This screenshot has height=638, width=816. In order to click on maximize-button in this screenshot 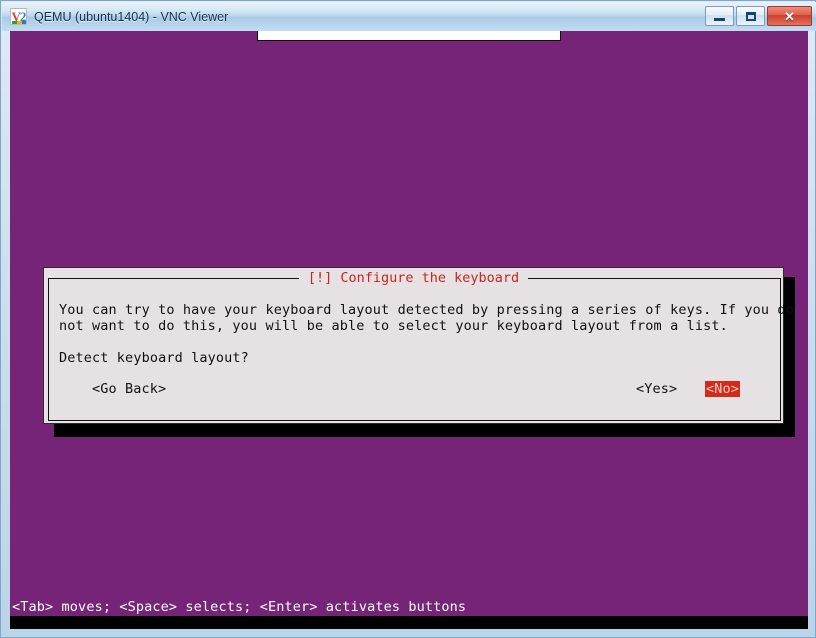, I will do `click(750, 16)`.